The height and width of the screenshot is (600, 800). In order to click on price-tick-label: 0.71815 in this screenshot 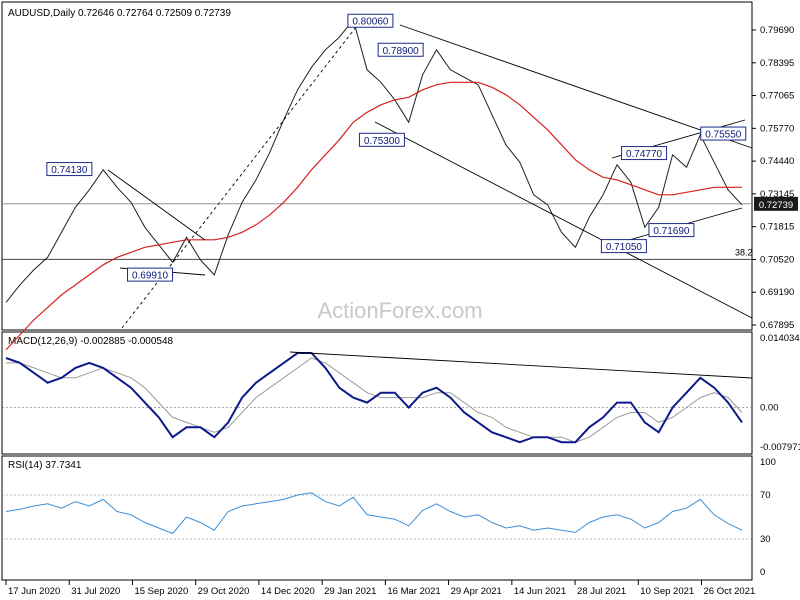, I will do `click(777, 227)`.